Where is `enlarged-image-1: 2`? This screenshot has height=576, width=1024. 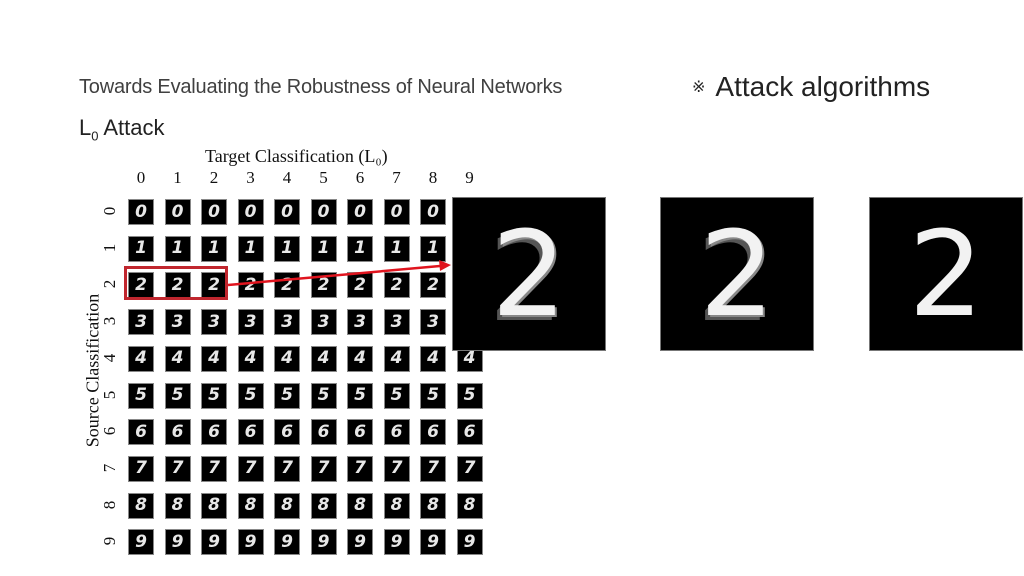
enlarged-image-1: 2 is located at coordinates (529, 274).